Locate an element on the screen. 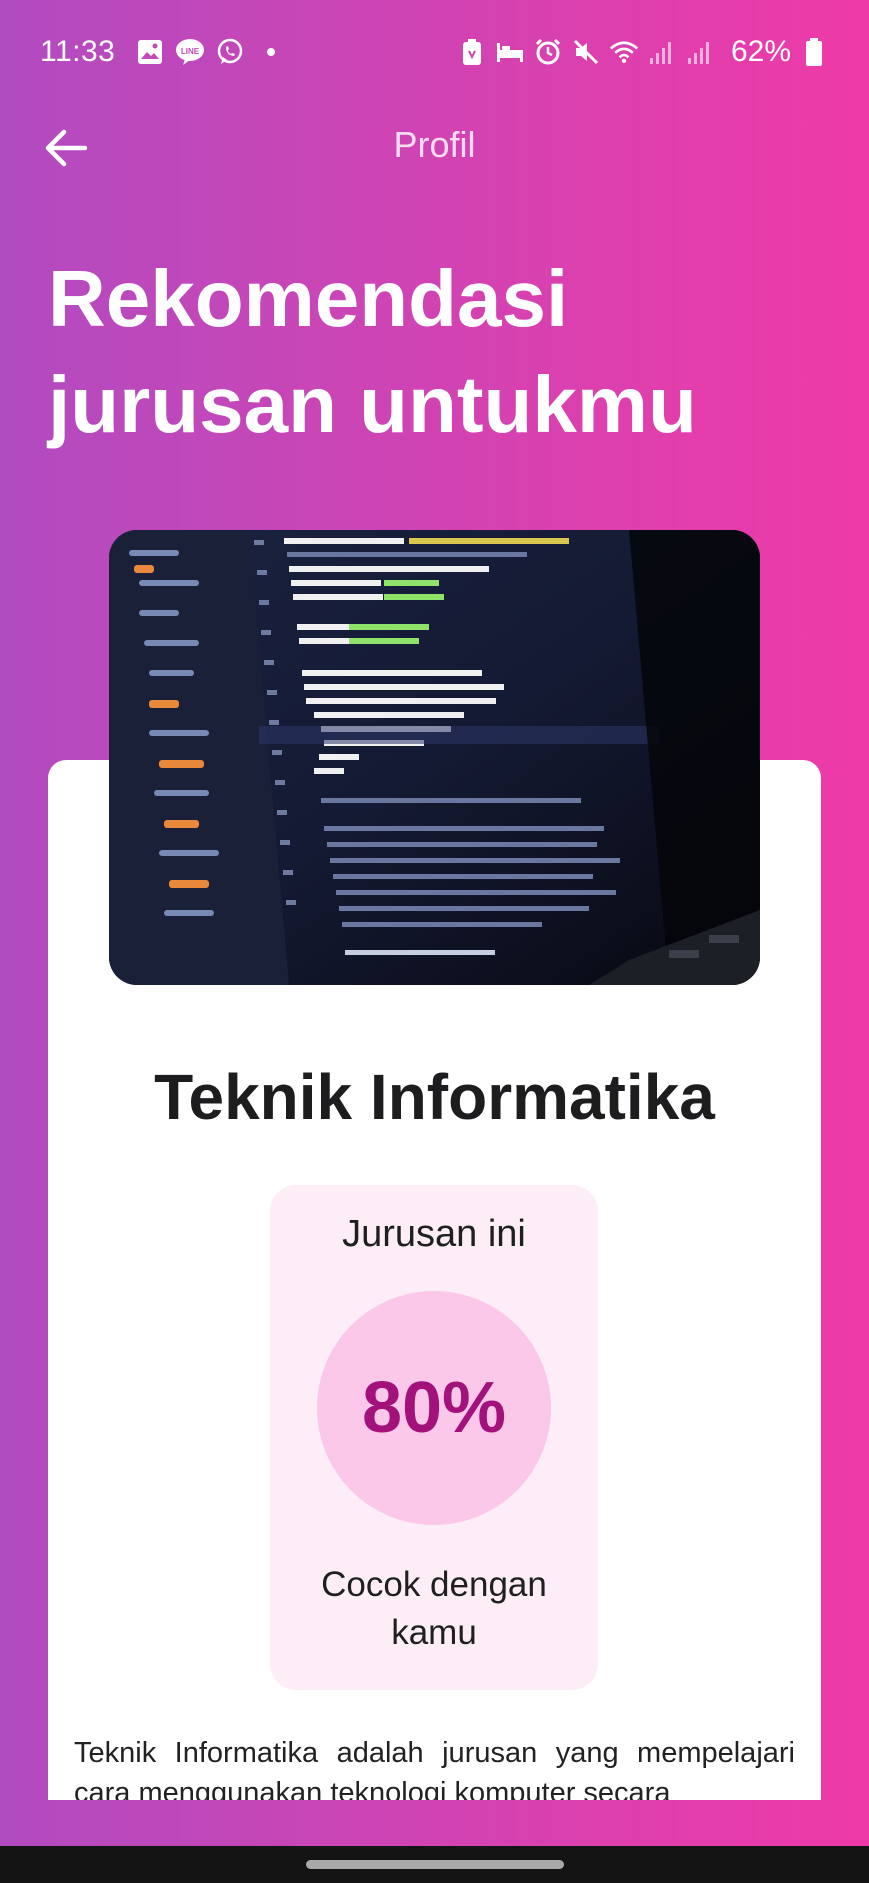 This screenshot has width=869, height=1883. navigation-bar is located at coordinates (434, 1864).